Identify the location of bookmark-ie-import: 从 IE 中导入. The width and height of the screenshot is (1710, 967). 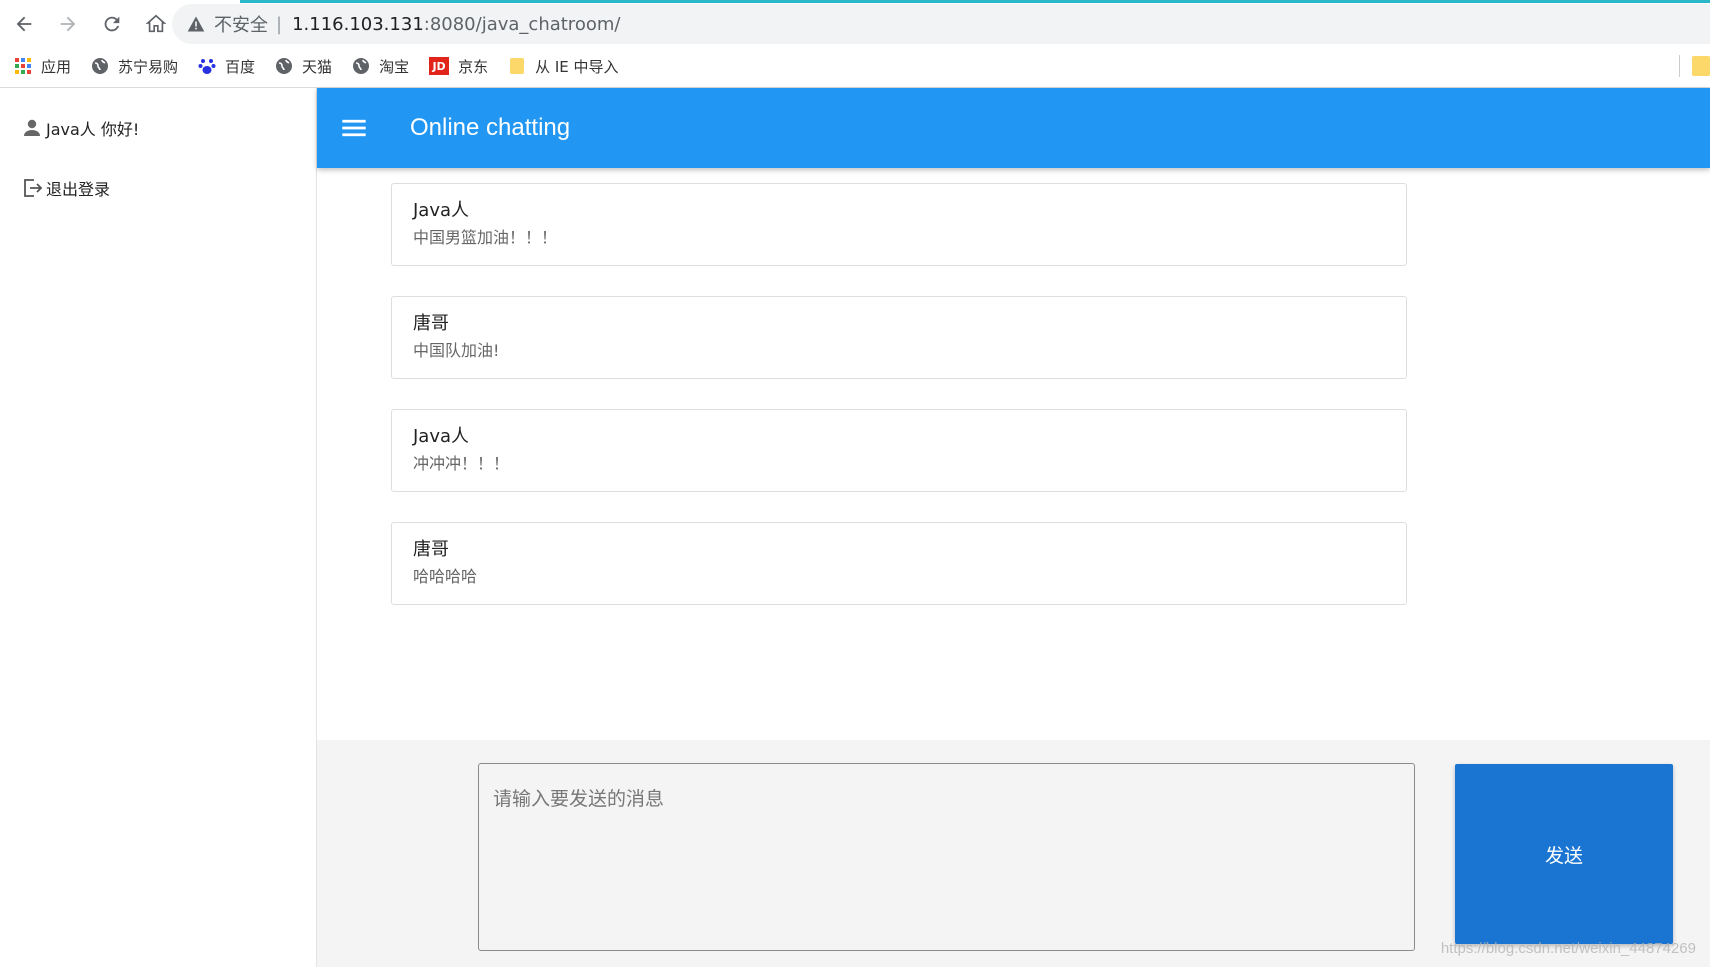
(563, 66).